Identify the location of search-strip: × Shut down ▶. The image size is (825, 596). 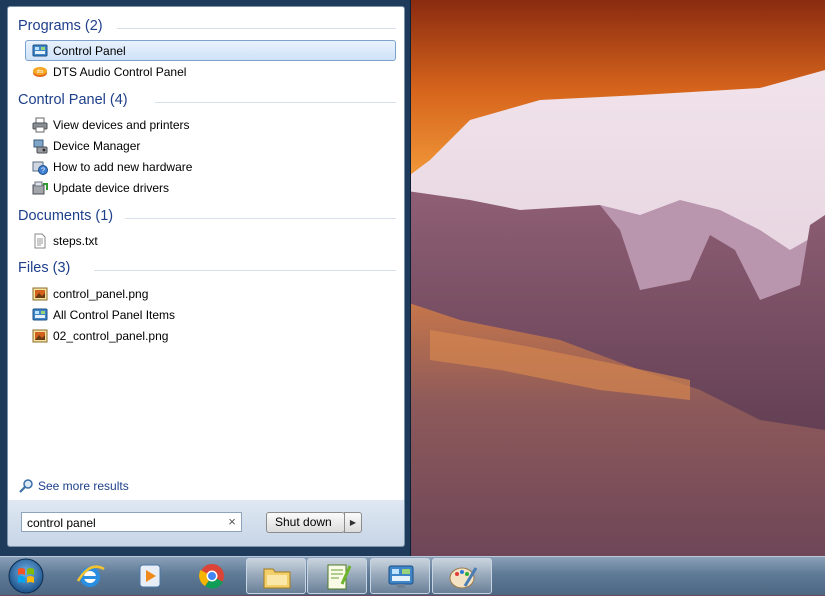
(206, 523).